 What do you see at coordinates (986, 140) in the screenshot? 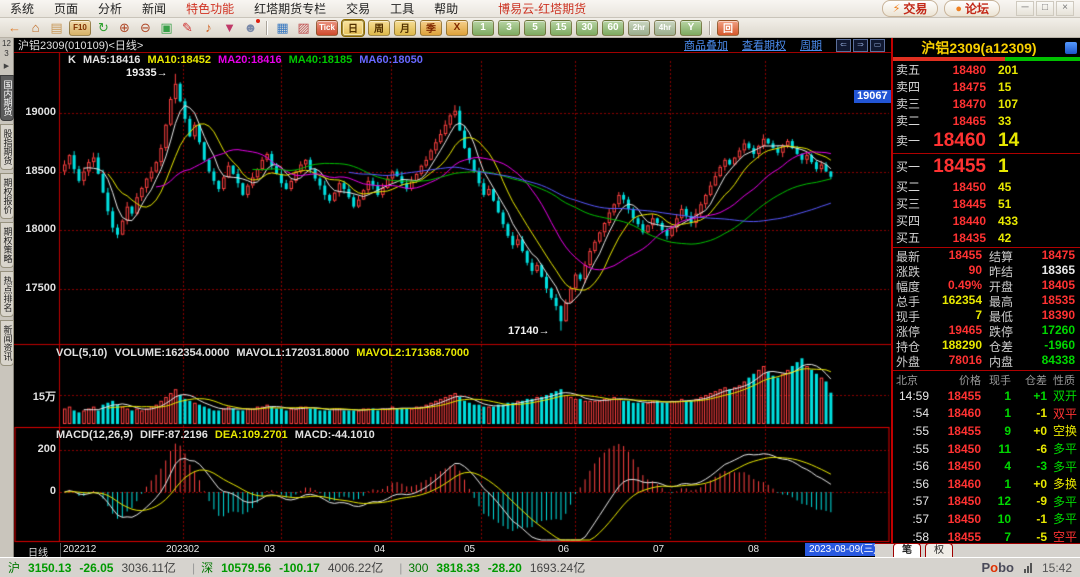
I see `ask-row-卖一: 卖一 18460 14` at bounding box center [986, 140].